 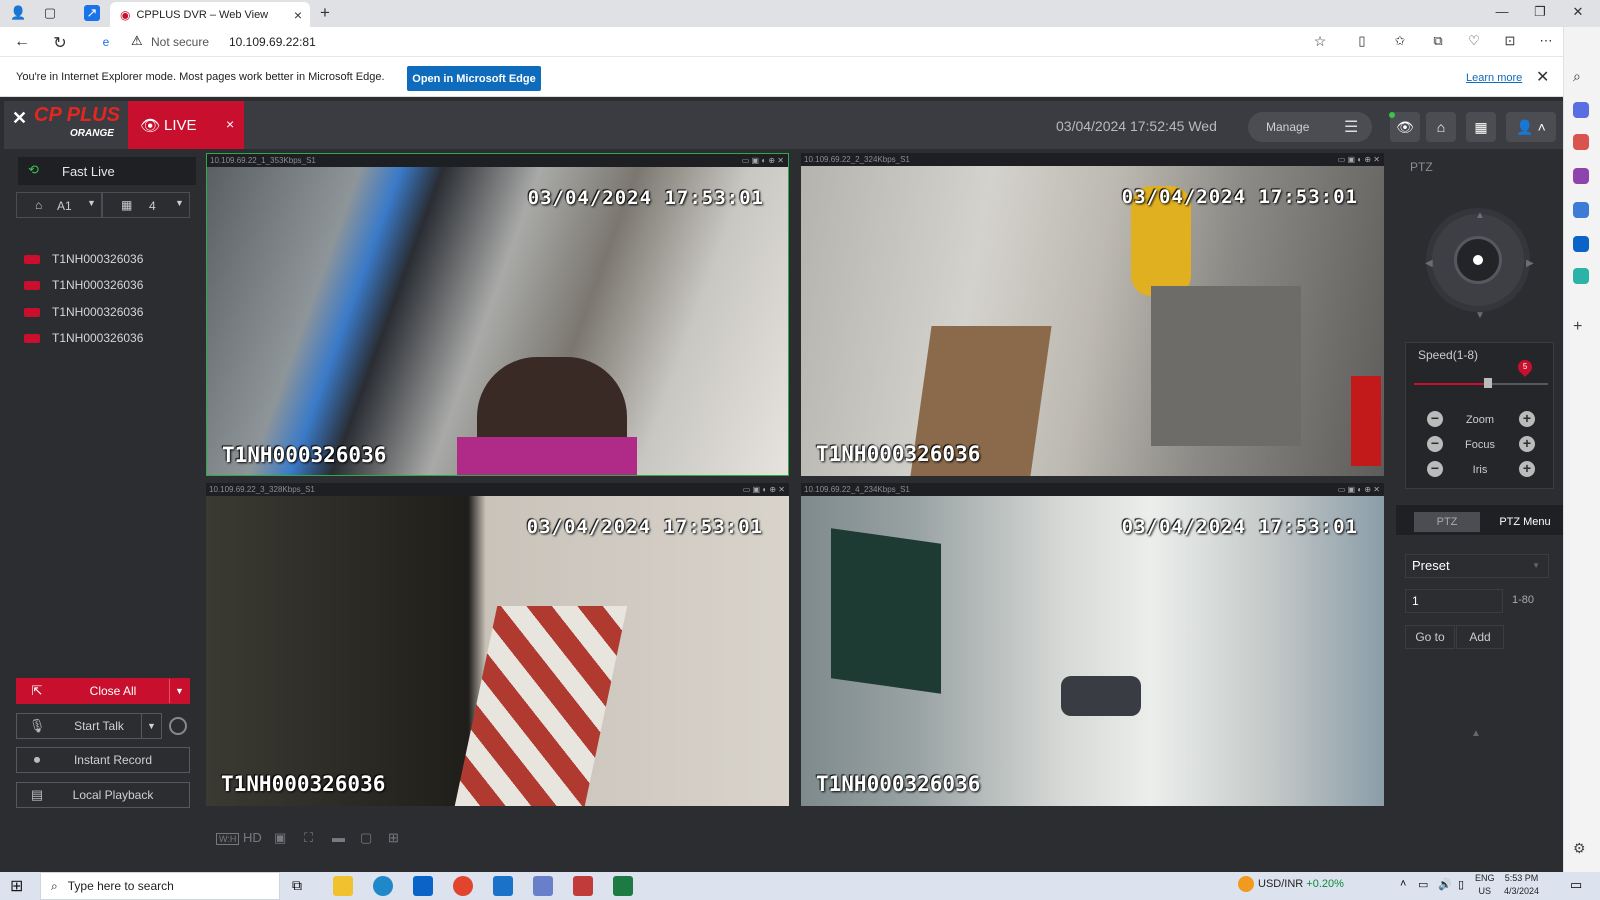 What do you see at coordinates (1445, 884) in the screenshot?
I see `volume-icon: 🔊` at bounding box center [1445, 884].